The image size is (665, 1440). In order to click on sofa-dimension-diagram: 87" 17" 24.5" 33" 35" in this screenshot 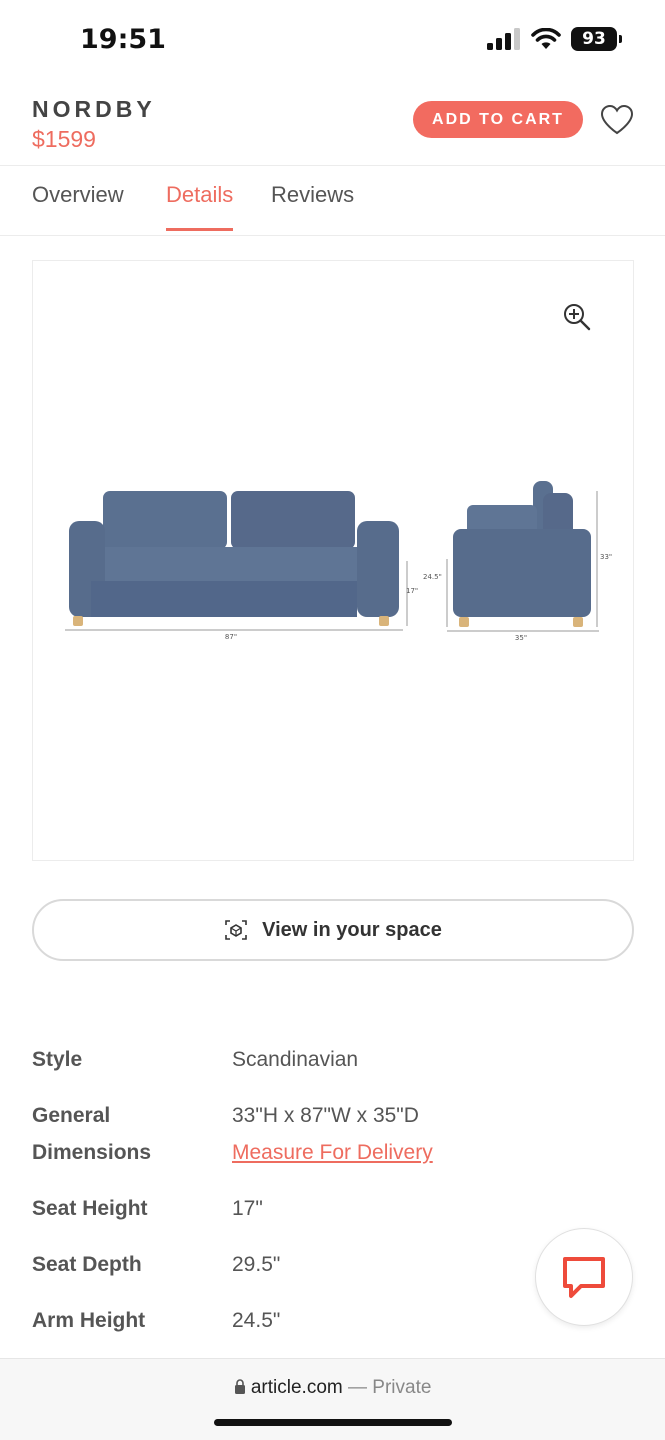, I will do `click(338, 561)`.